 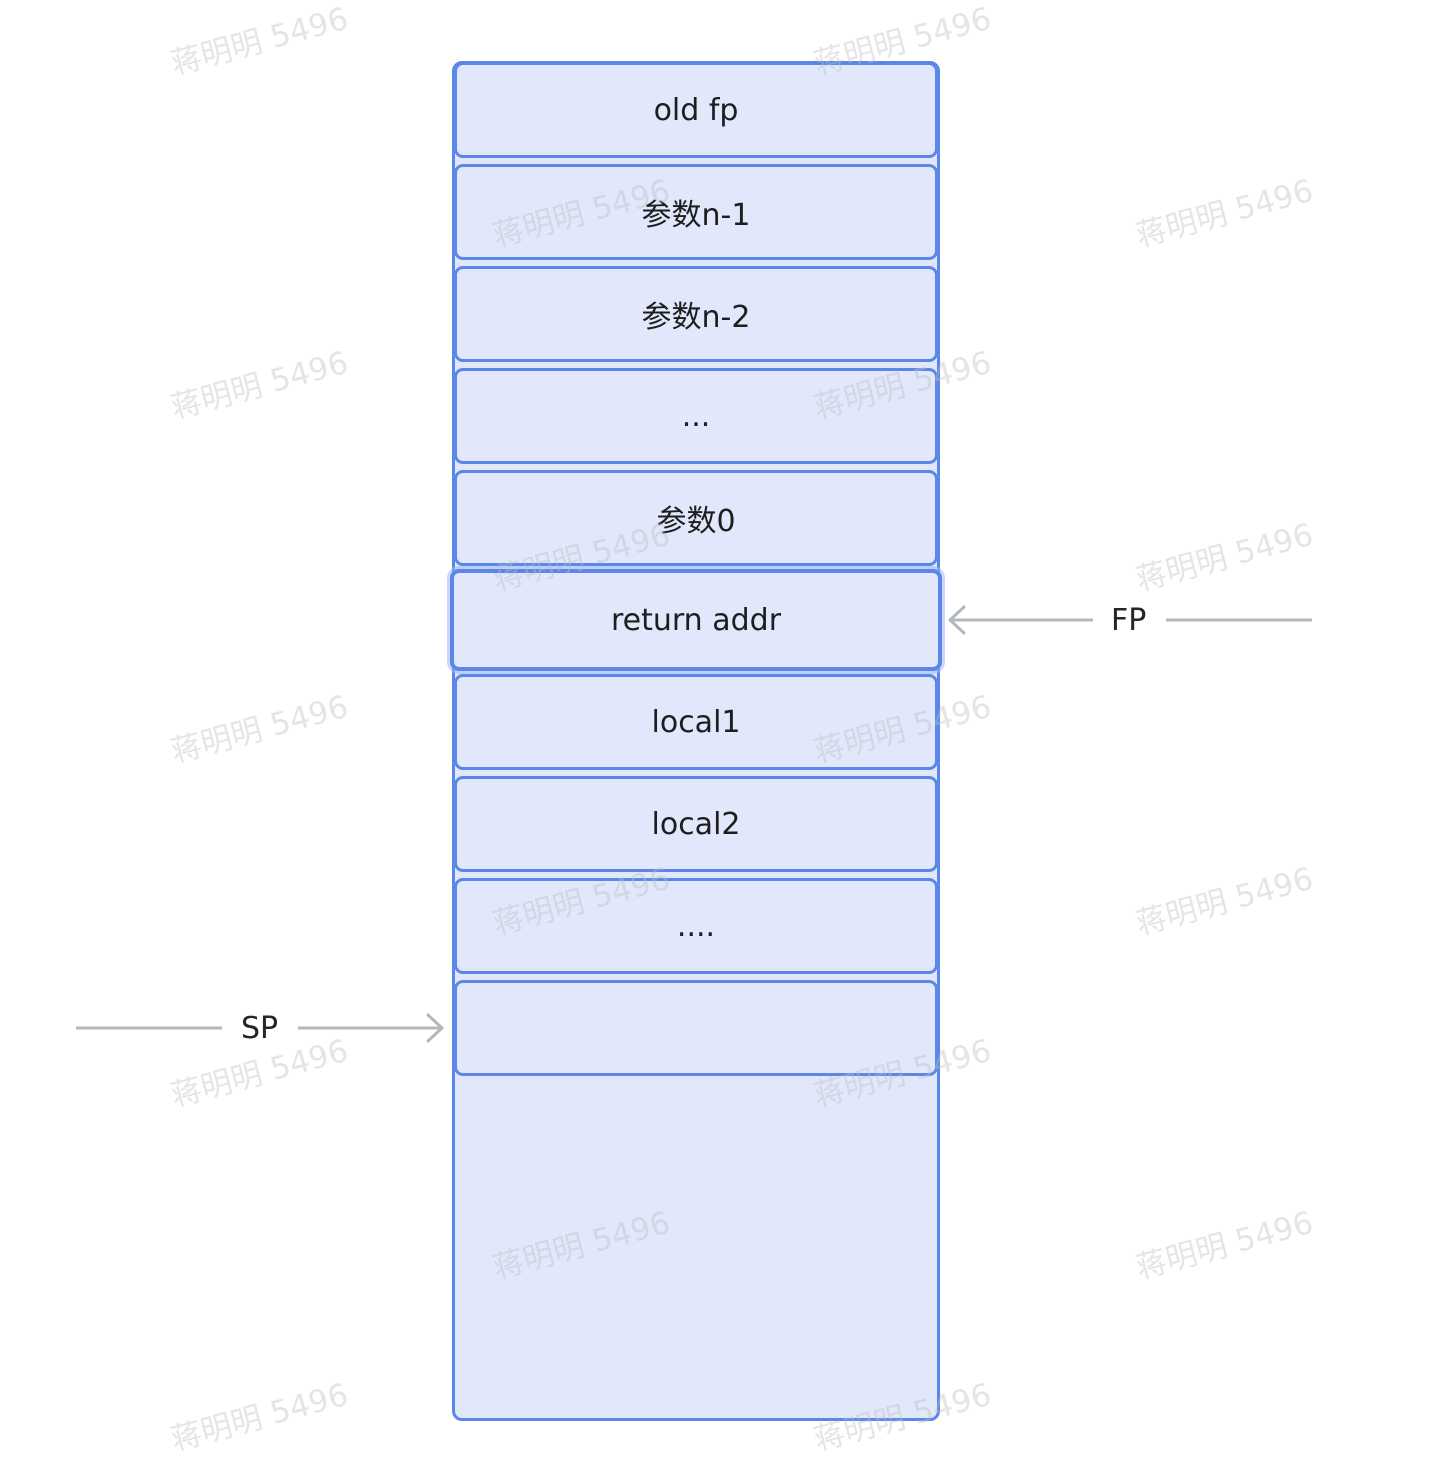 I want to click on fp-label: FP, so click(x=1129, y=620).